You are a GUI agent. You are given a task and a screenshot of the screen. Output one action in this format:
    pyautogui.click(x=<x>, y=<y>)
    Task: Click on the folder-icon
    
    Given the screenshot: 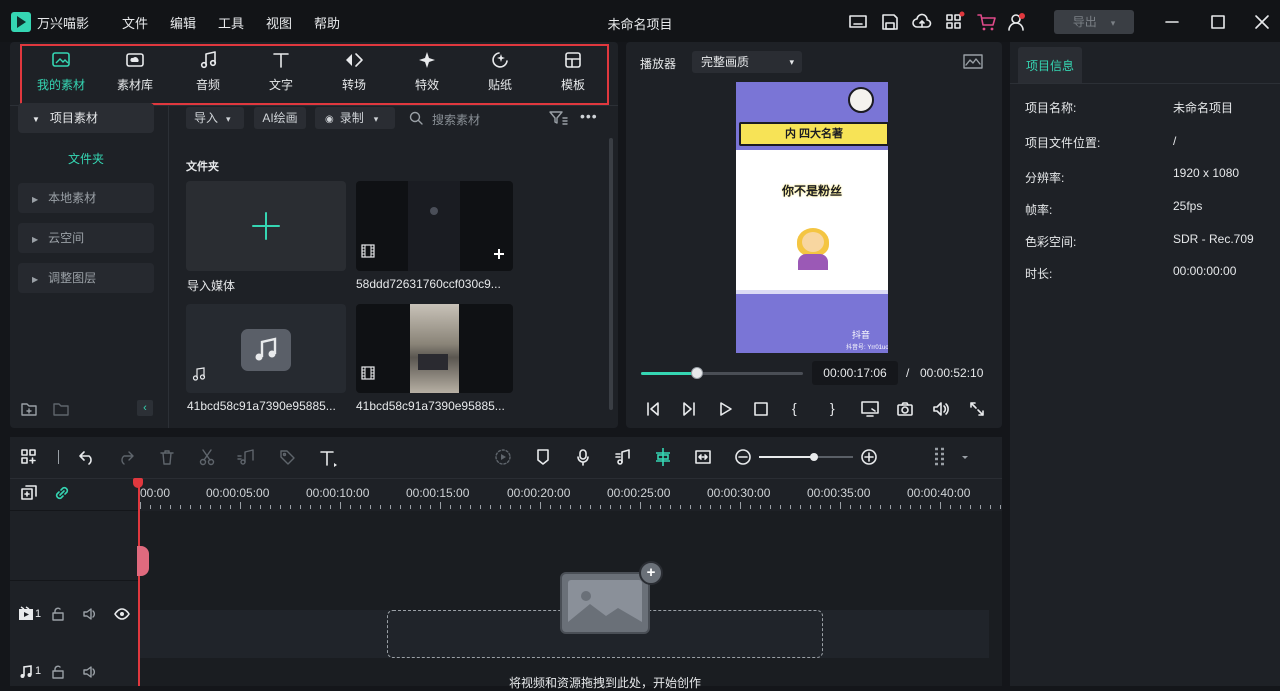 What is the action you would take?
    pyautogui.click(x=61, y=409)
    